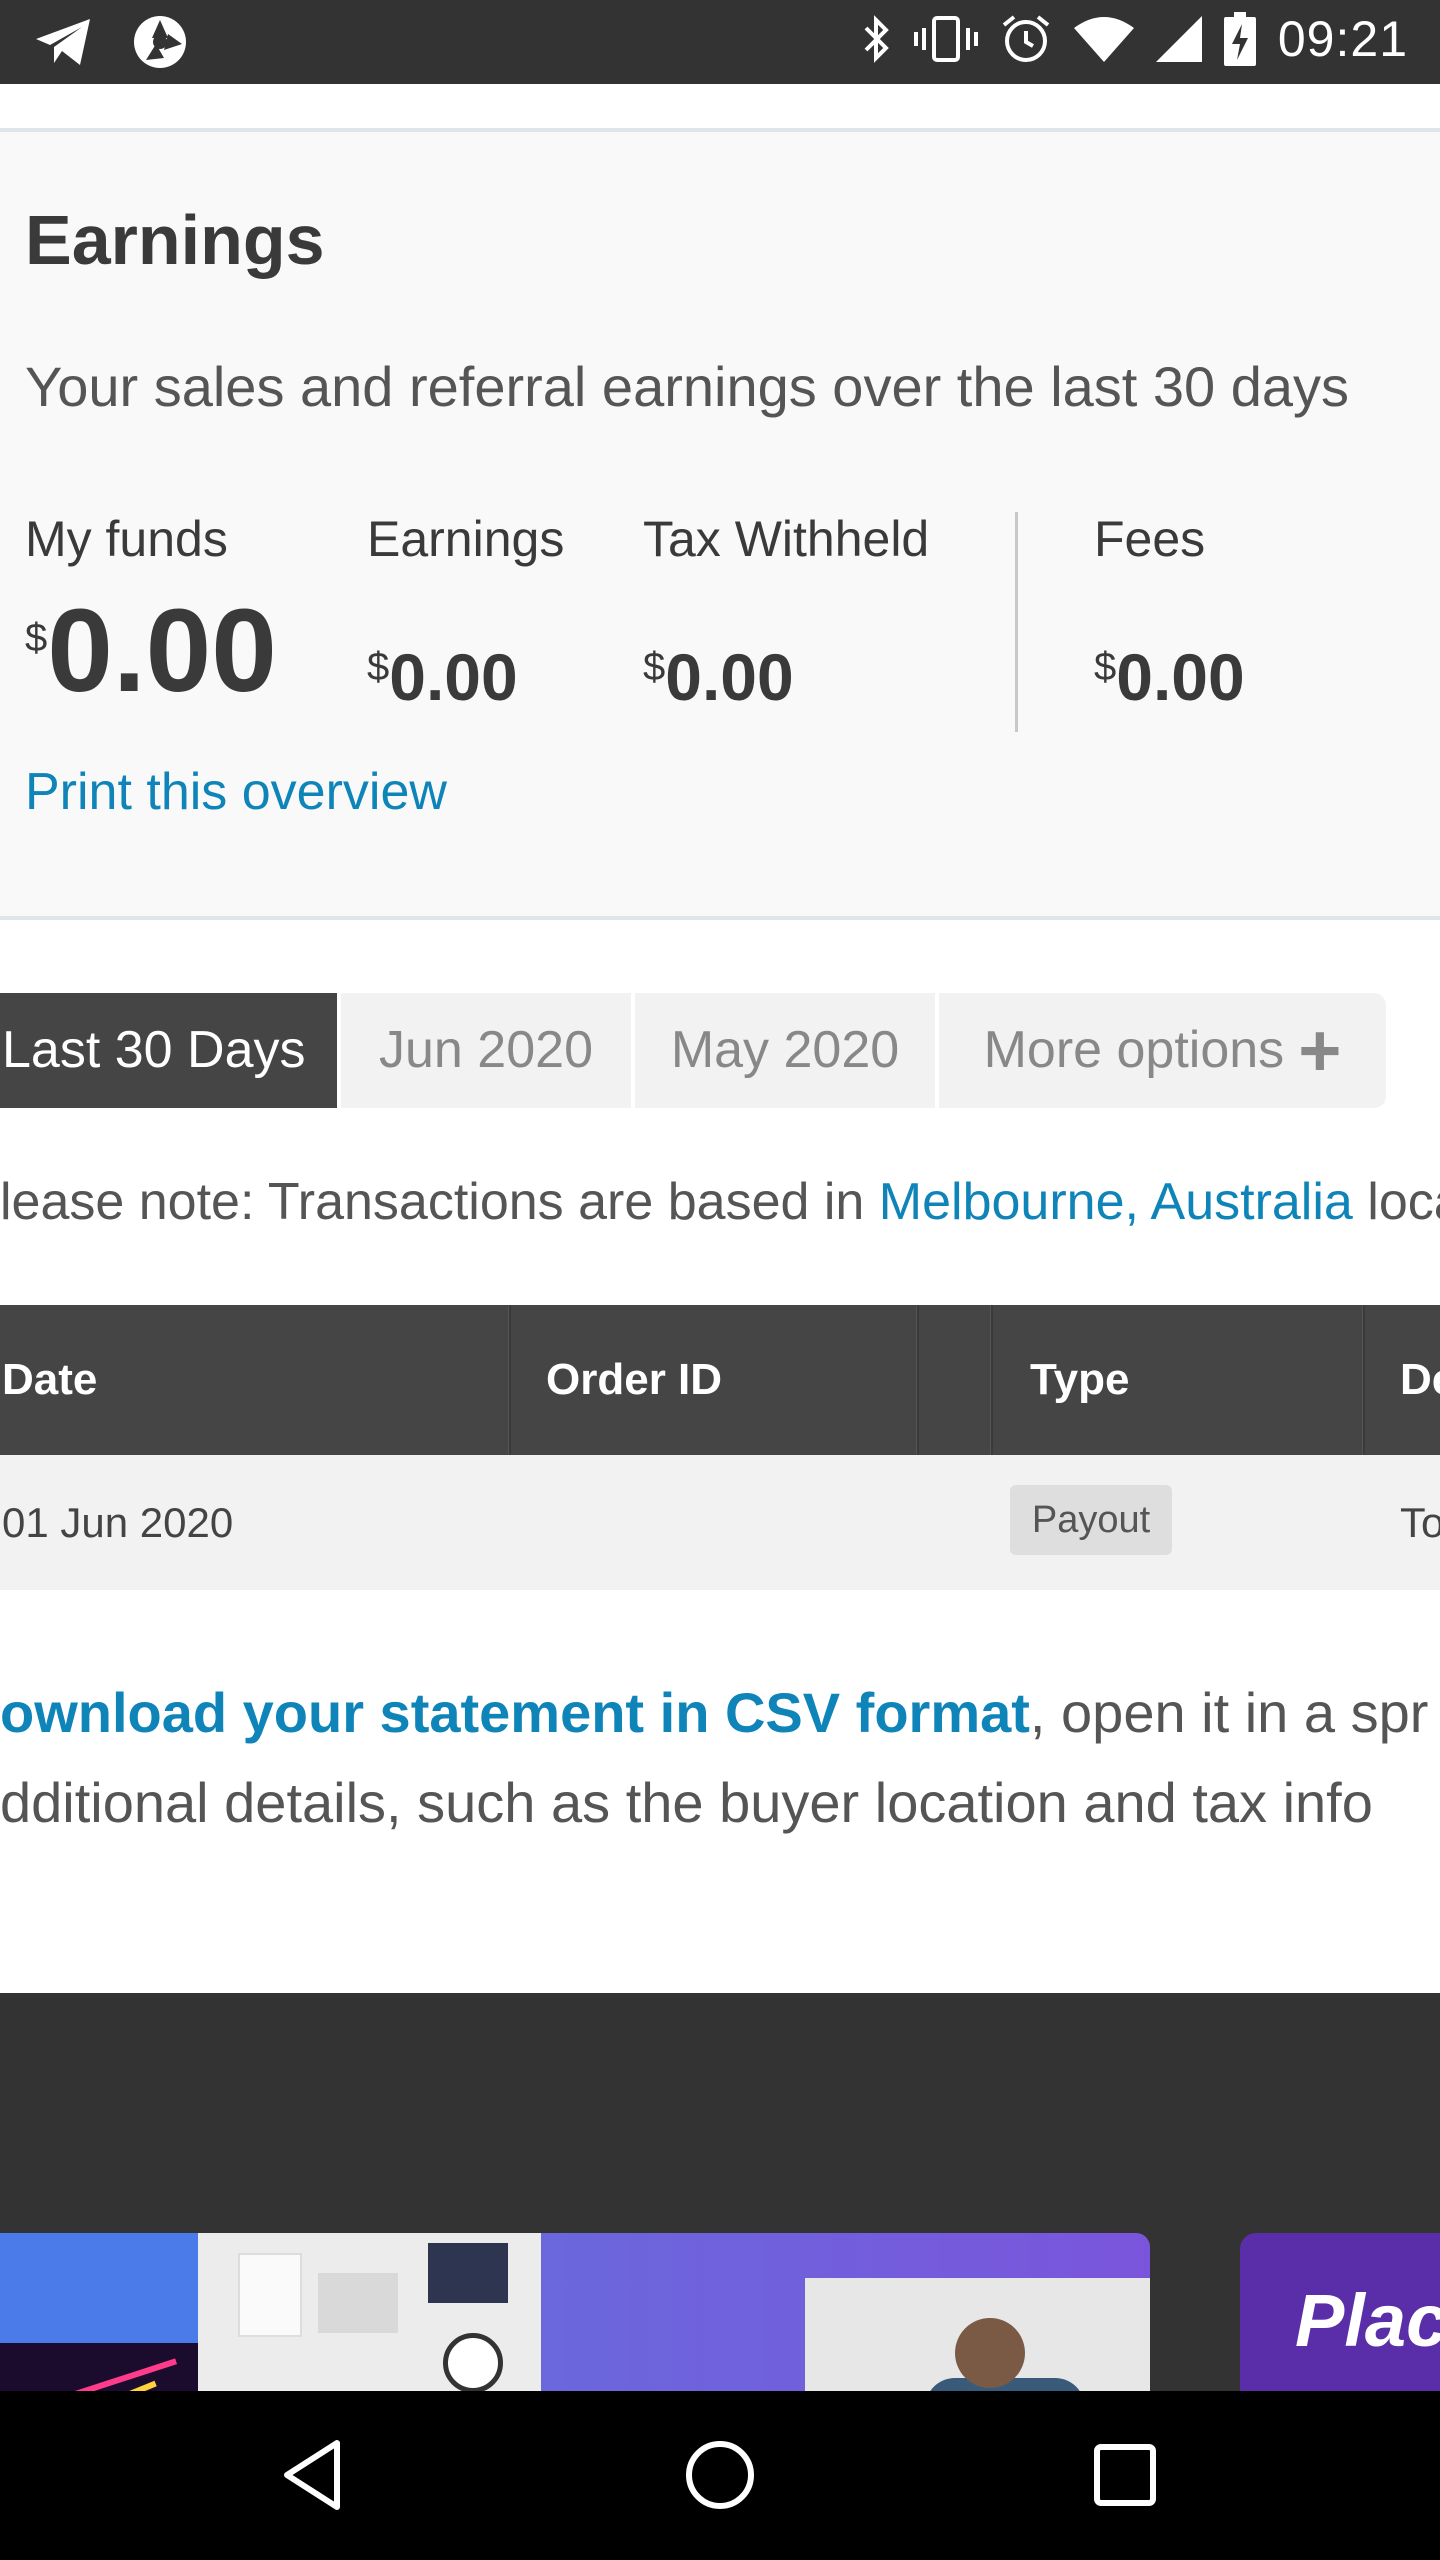 The height and width of the screenshot is (2560, 1440). I want to click on plus-icon: +, so click(1320, 1050).